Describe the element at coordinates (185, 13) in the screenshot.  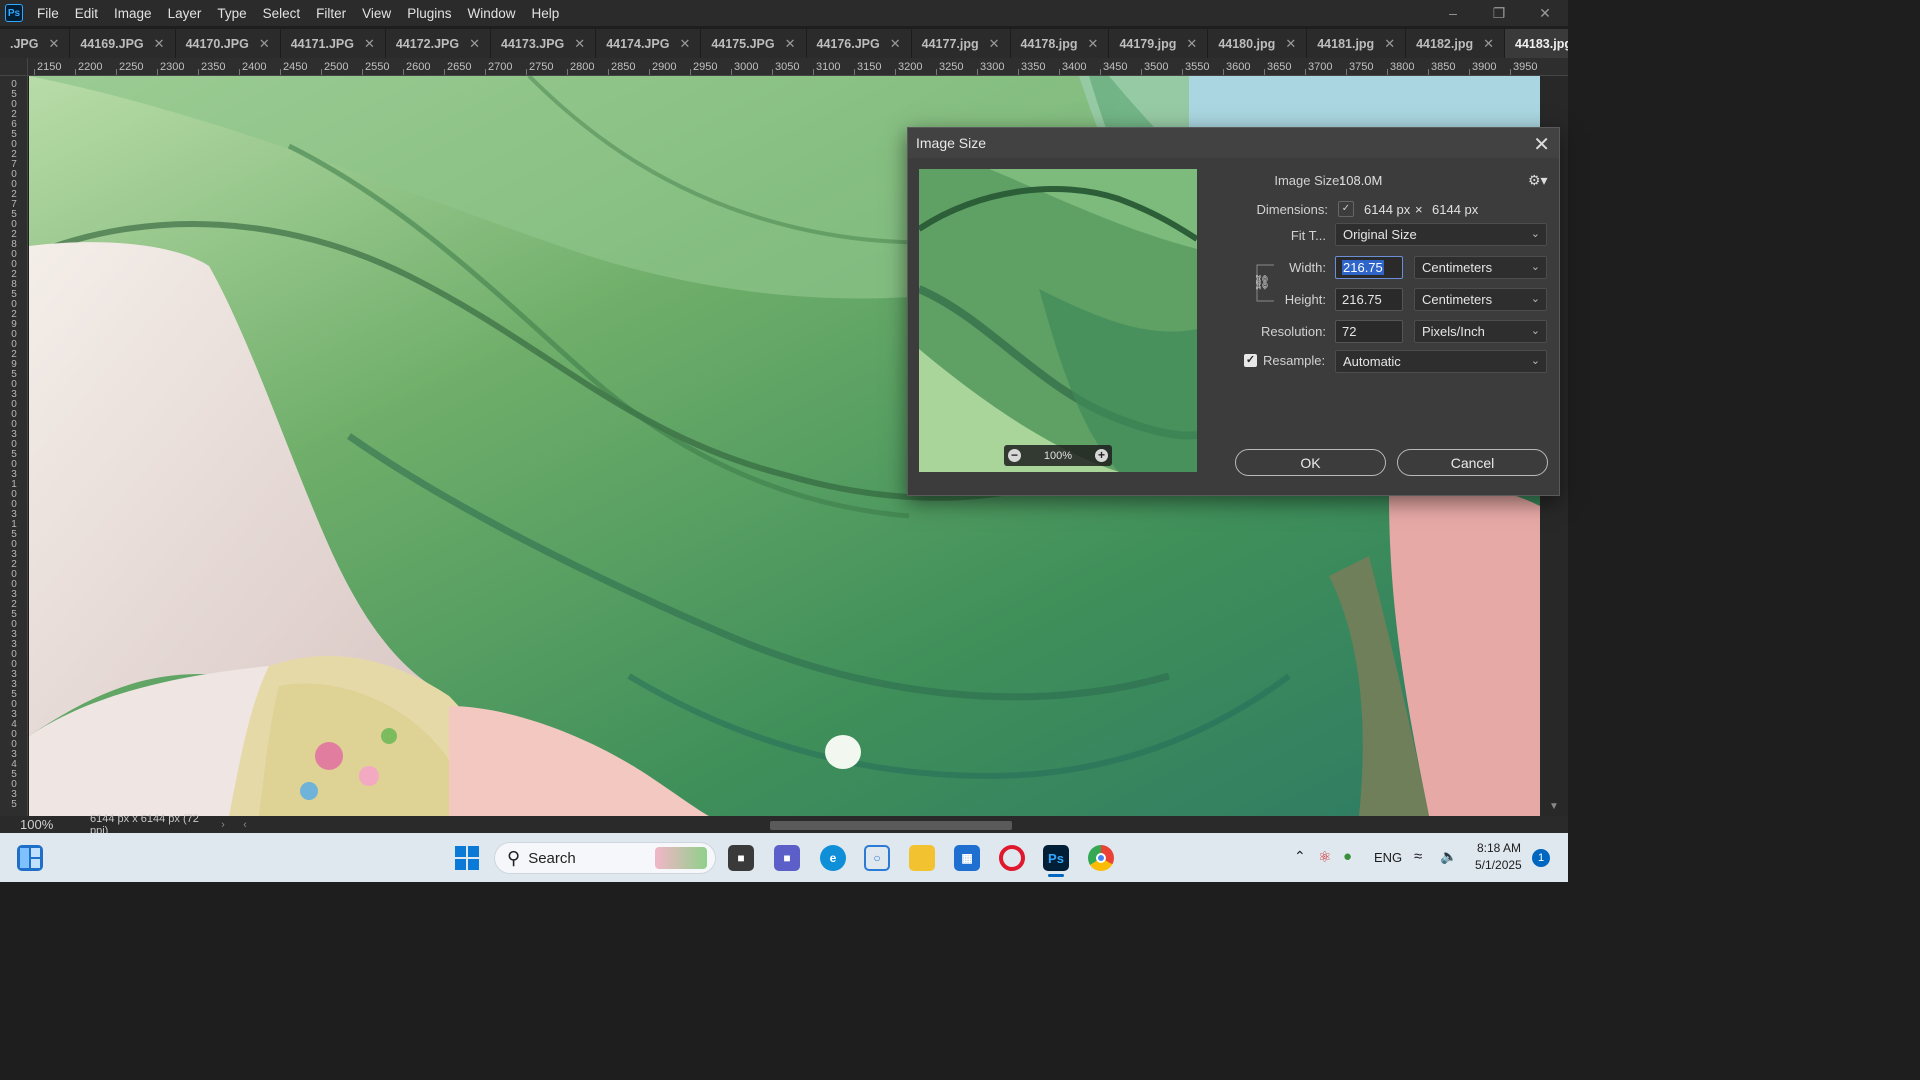
I see `menu-layer: Layer` at that location.